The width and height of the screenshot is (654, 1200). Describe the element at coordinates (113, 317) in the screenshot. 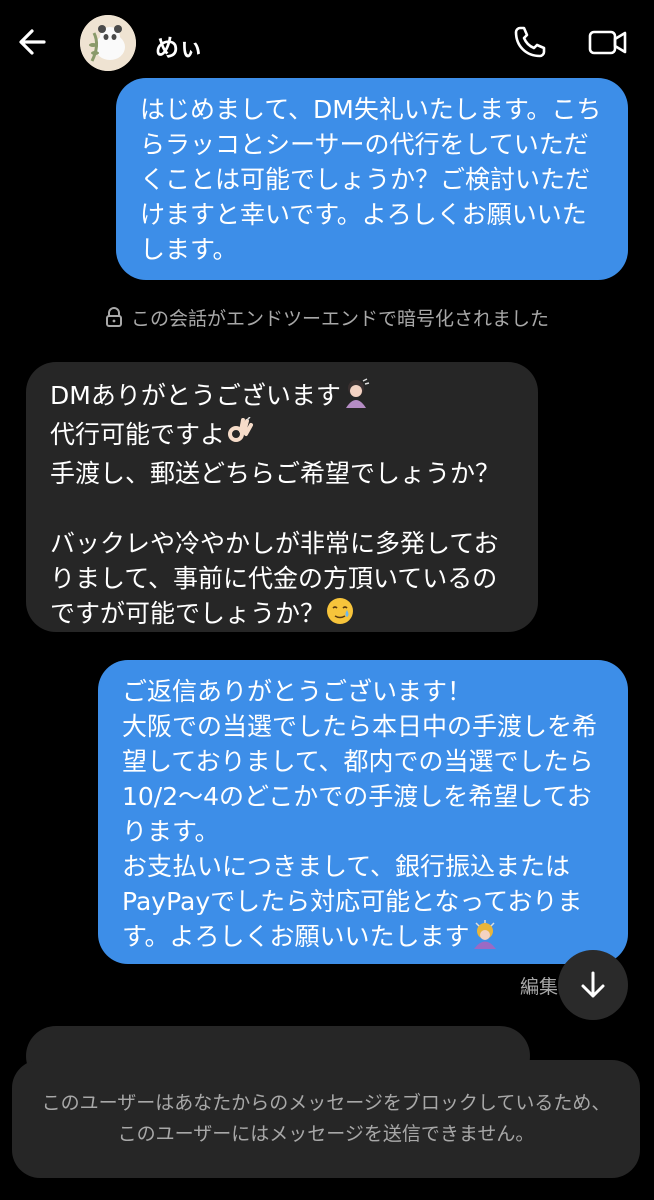

I see `lock-icon` at that location.